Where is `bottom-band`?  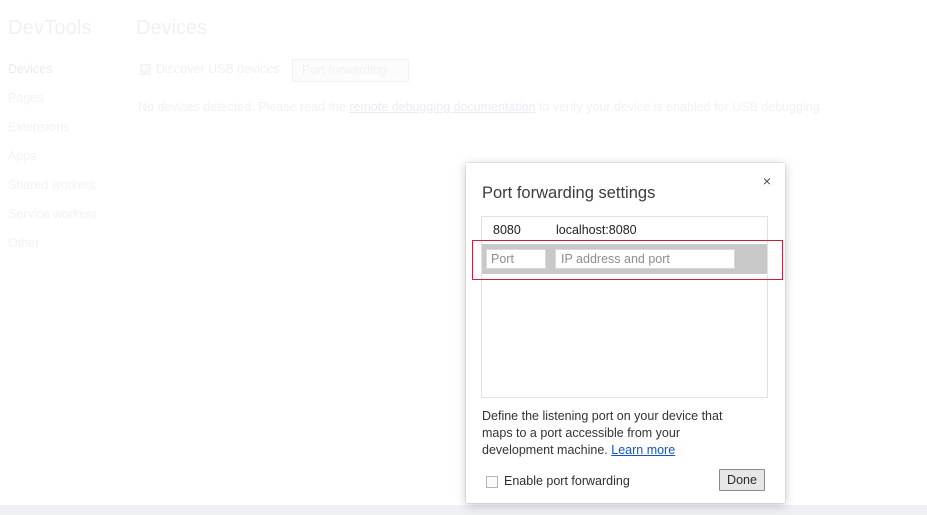 bottom-band is located at coordinates (463, 510).